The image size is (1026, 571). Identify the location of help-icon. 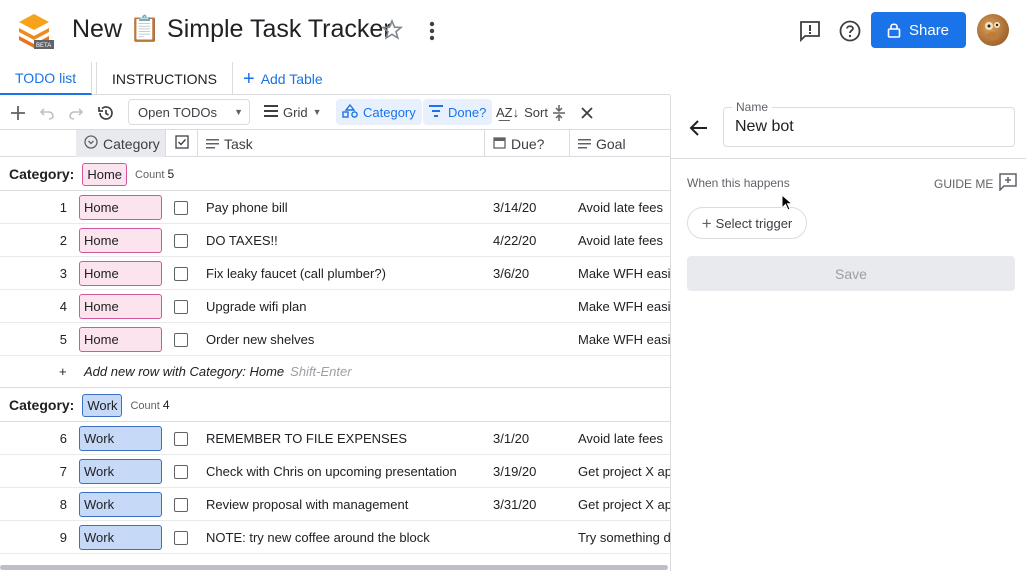
(850, 31).